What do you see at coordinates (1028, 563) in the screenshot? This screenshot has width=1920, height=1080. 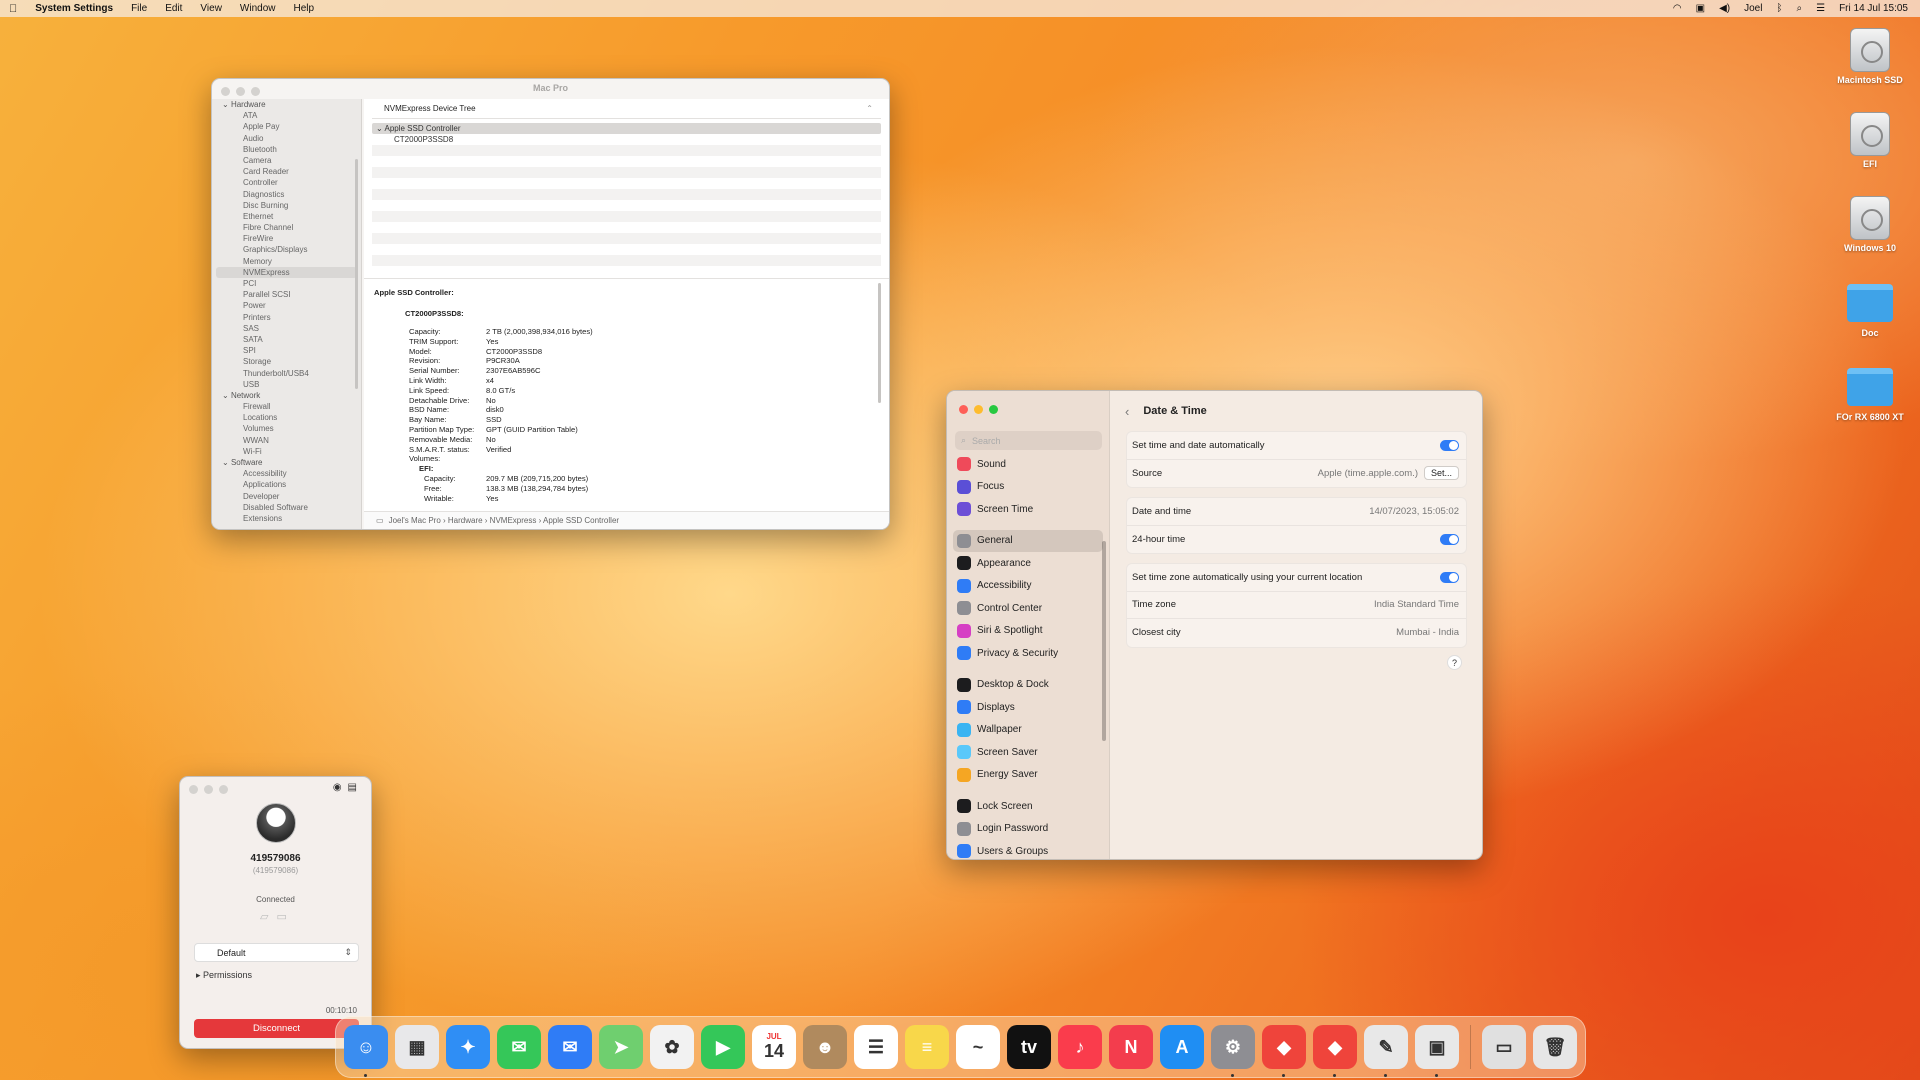 I see `sidebar-item-appearance: Appearance` at bounding box center [1028, 563].